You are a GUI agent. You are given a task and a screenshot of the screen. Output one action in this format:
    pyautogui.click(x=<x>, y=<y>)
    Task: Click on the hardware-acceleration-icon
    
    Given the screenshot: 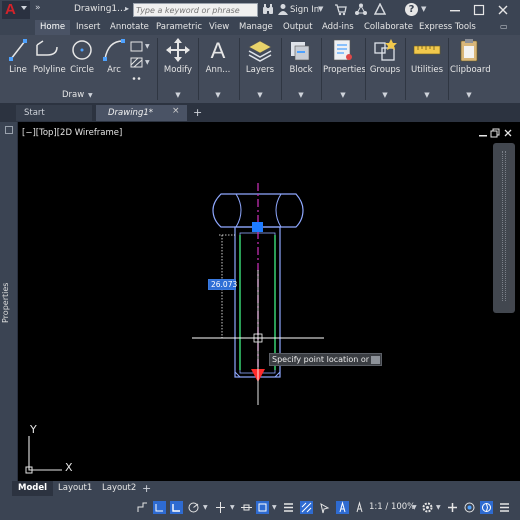 What is the action you would take?
    pyautogui.click(x=486, y=507)
    